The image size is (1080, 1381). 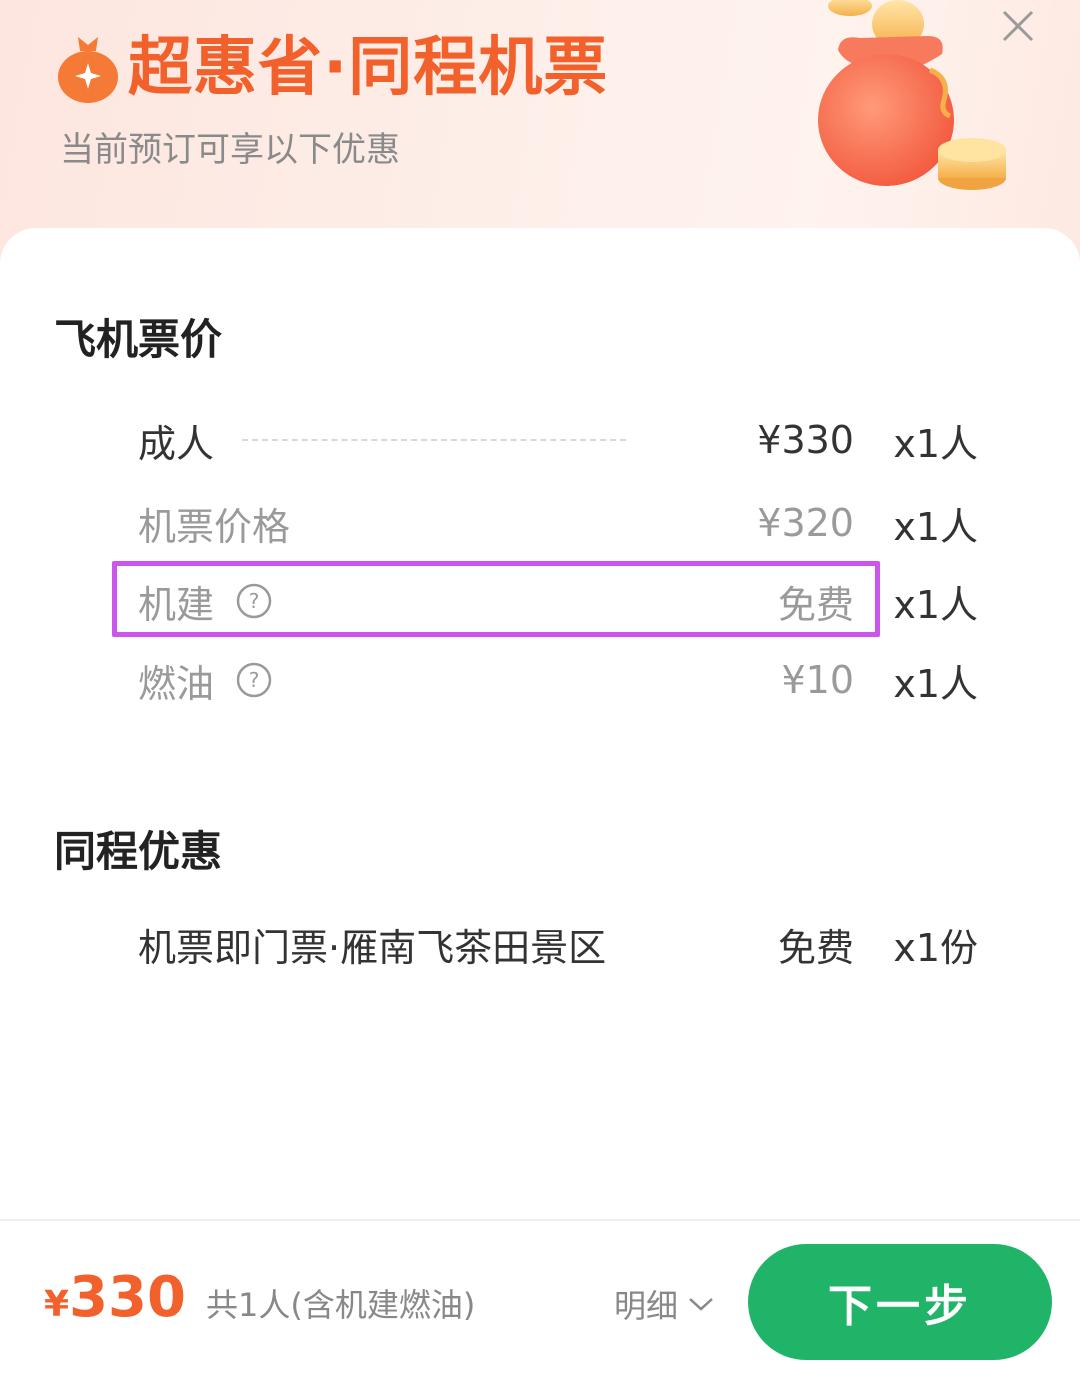 I want to click on promo-row-qty: x1份, so click(x=935, y=947).